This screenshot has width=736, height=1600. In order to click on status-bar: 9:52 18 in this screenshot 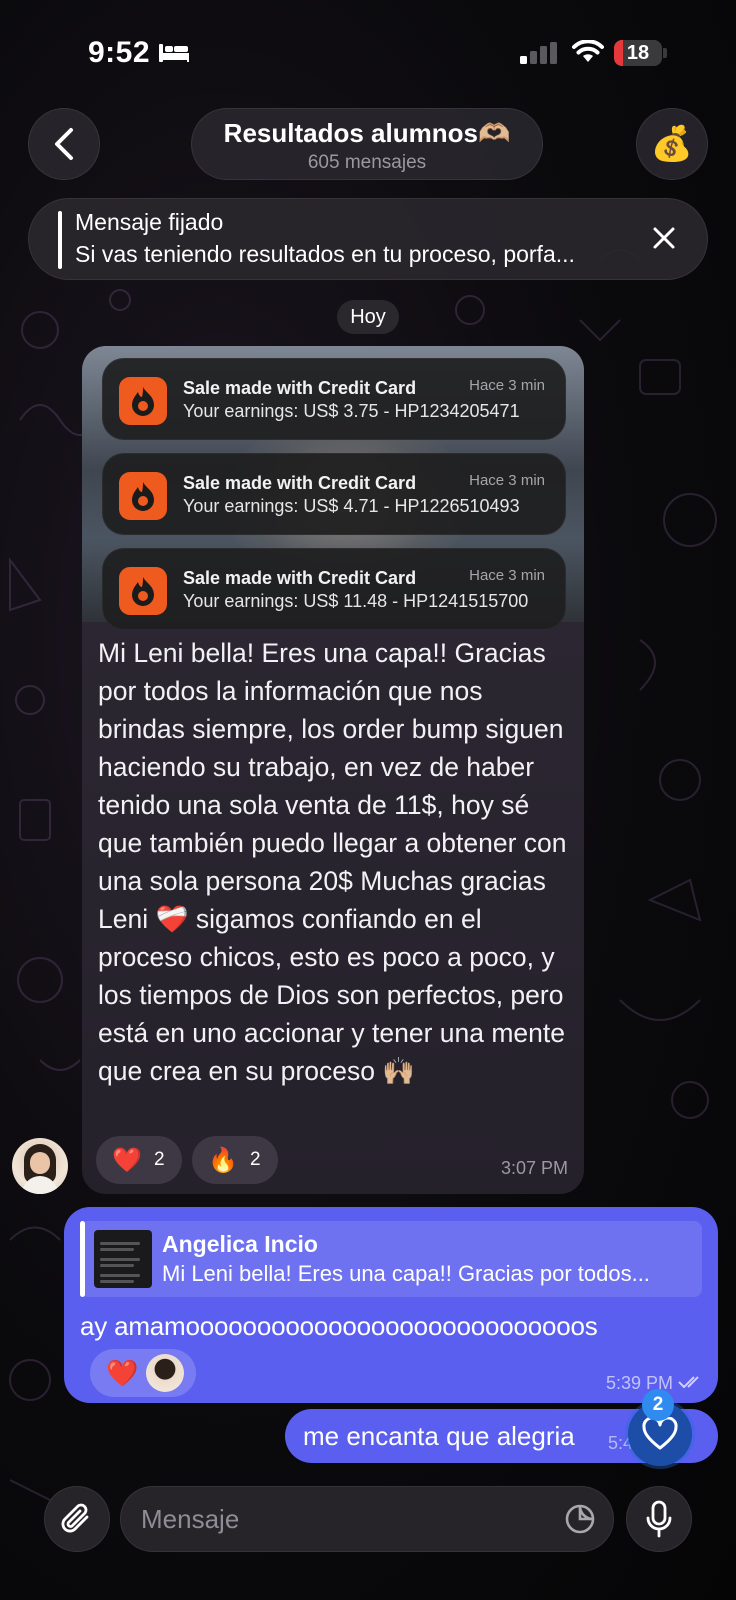, I will do `click(368, 50)`.